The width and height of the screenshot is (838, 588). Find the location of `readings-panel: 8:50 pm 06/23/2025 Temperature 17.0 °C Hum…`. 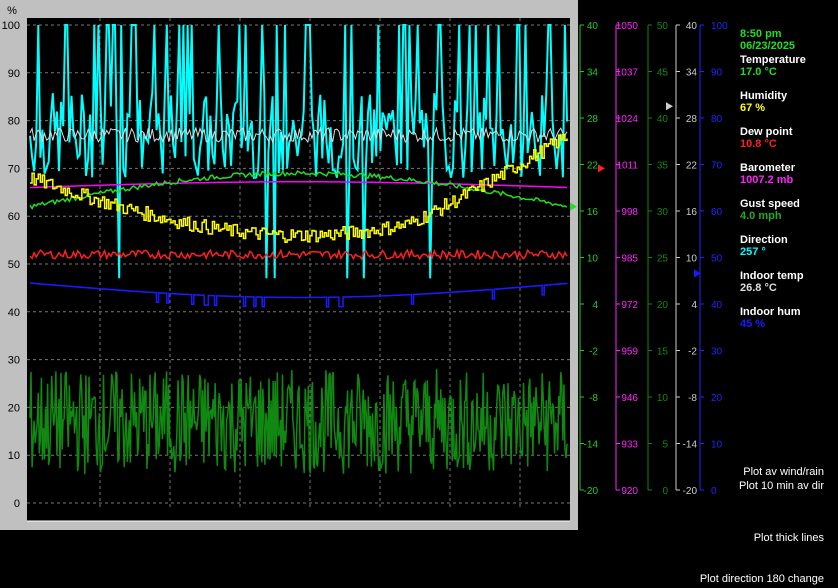

readings-panel: 8:50 pm 06/23/2025 Temperature 17.0 °C Hum… is located at coordinates (788, 185).